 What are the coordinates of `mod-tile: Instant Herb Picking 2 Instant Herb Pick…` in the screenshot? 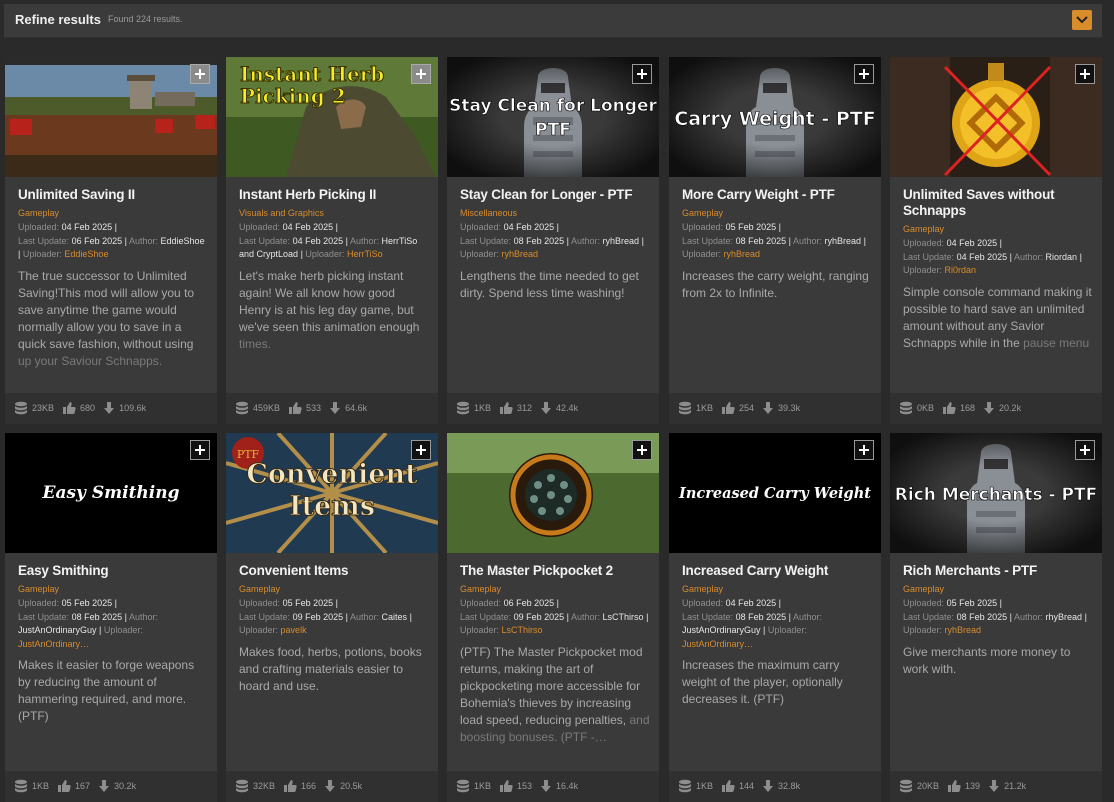 It's located at (332, 240).